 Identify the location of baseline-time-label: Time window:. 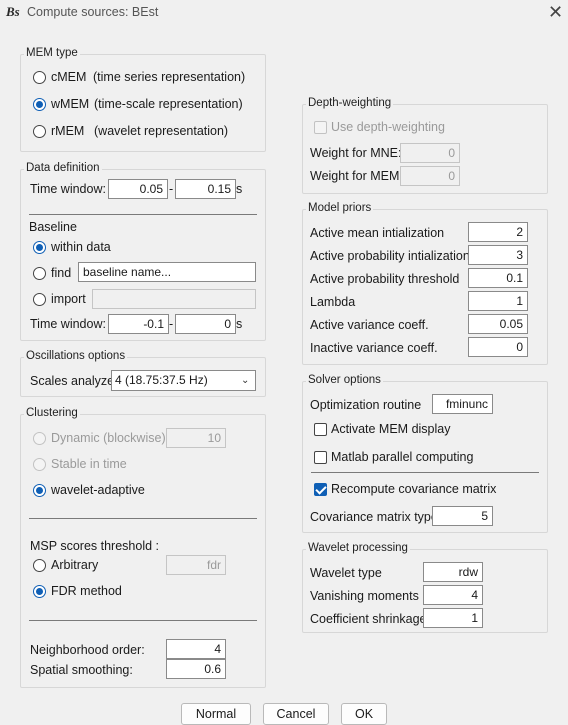
(68, 324).